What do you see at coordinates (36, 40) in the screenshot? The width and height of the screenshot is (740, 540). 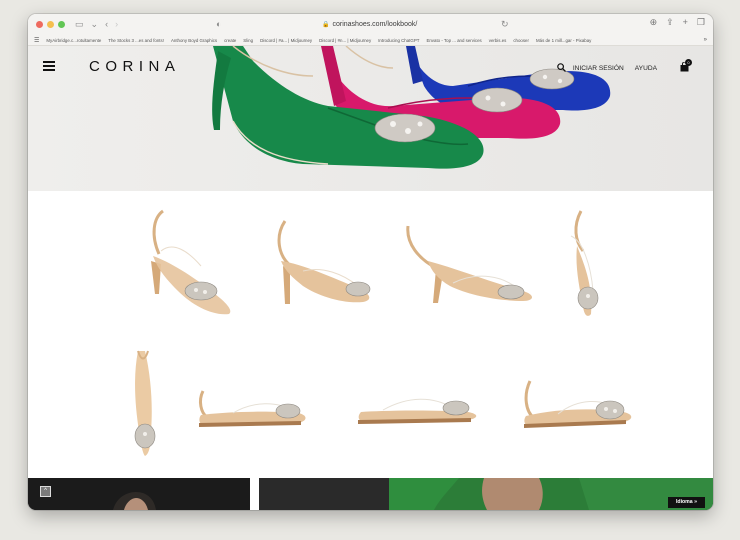 I see `reading-list-icon: ☰` at bounding box center [36, 40].